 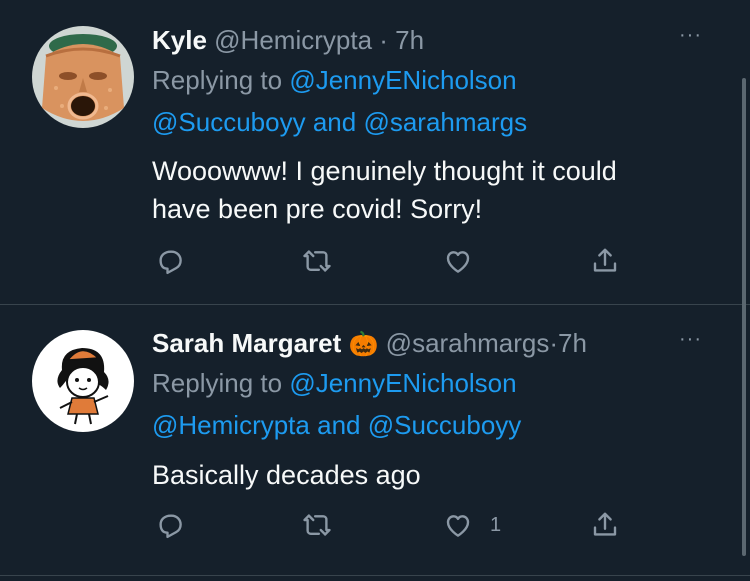 I want to click on tweet-header: Kyle @Hemicrypta · 7h, so click(x=288, y=40).